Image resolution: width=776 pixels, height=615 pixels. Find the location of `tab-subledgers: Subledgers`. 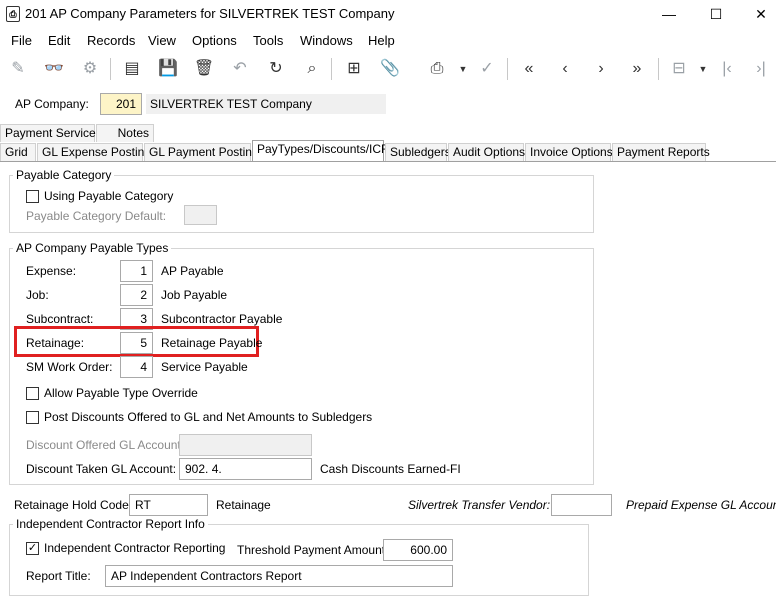

tab-subledgers: Subledgers is located at coordinates (418, 152).